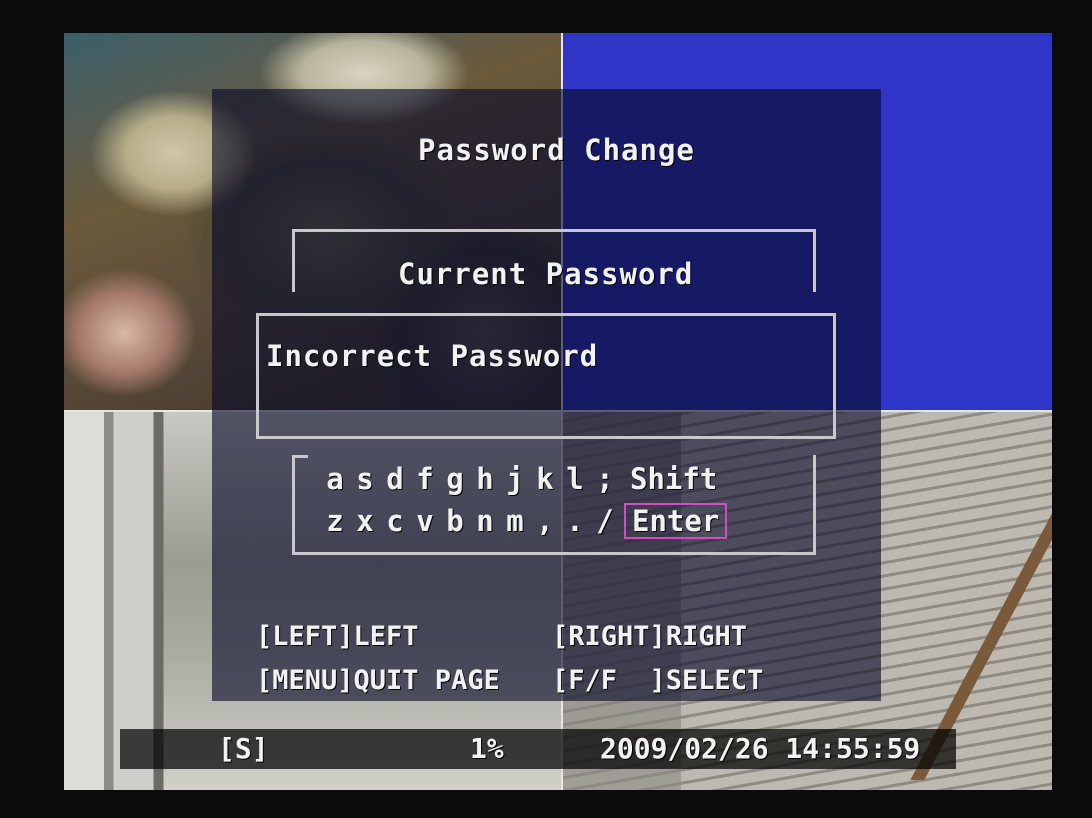 This screenshot has width=1092, height=818. What do you see at coordinates (337, 636) in the screenshot?
I see `help-left: [LEFT]LEFT` at bounding box center [337, 636].